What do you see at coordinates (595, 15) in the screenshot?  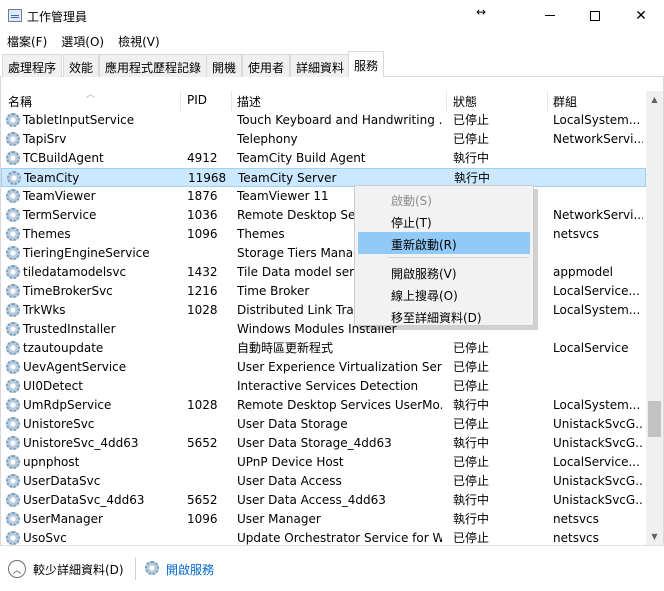 I see `maximize-button` at bounding box center [595, 15].